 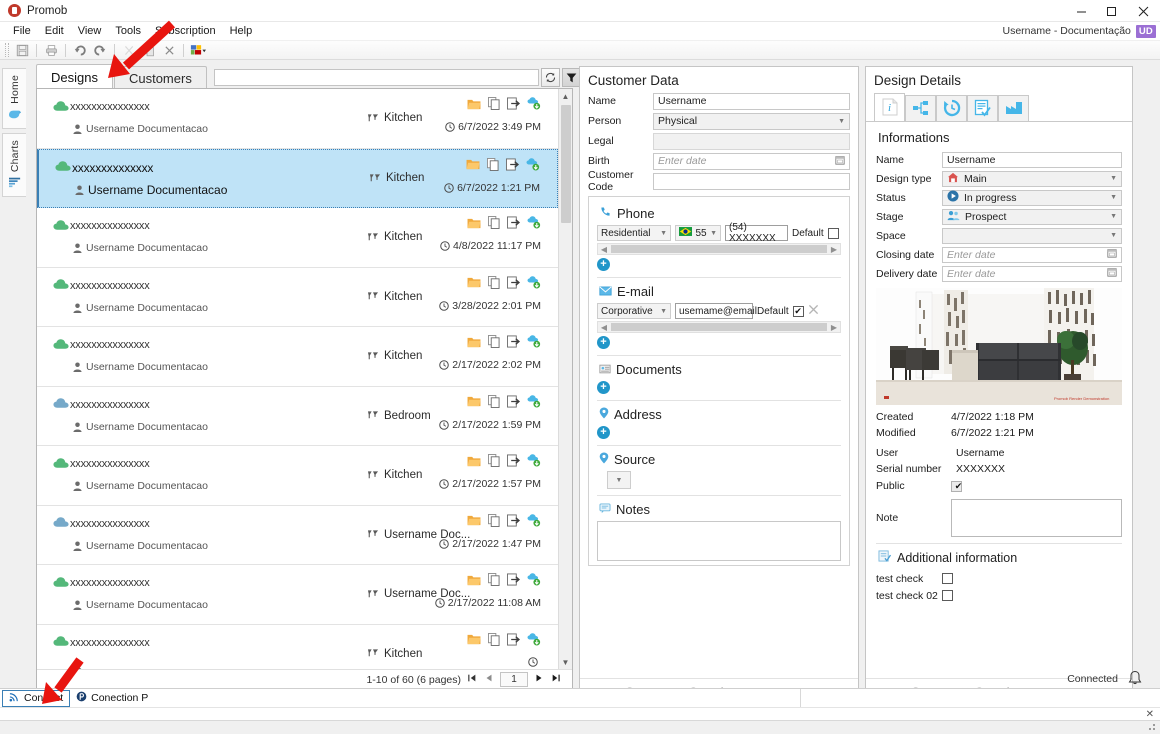 I want to click on close-button, so click(x=1143, y=11).